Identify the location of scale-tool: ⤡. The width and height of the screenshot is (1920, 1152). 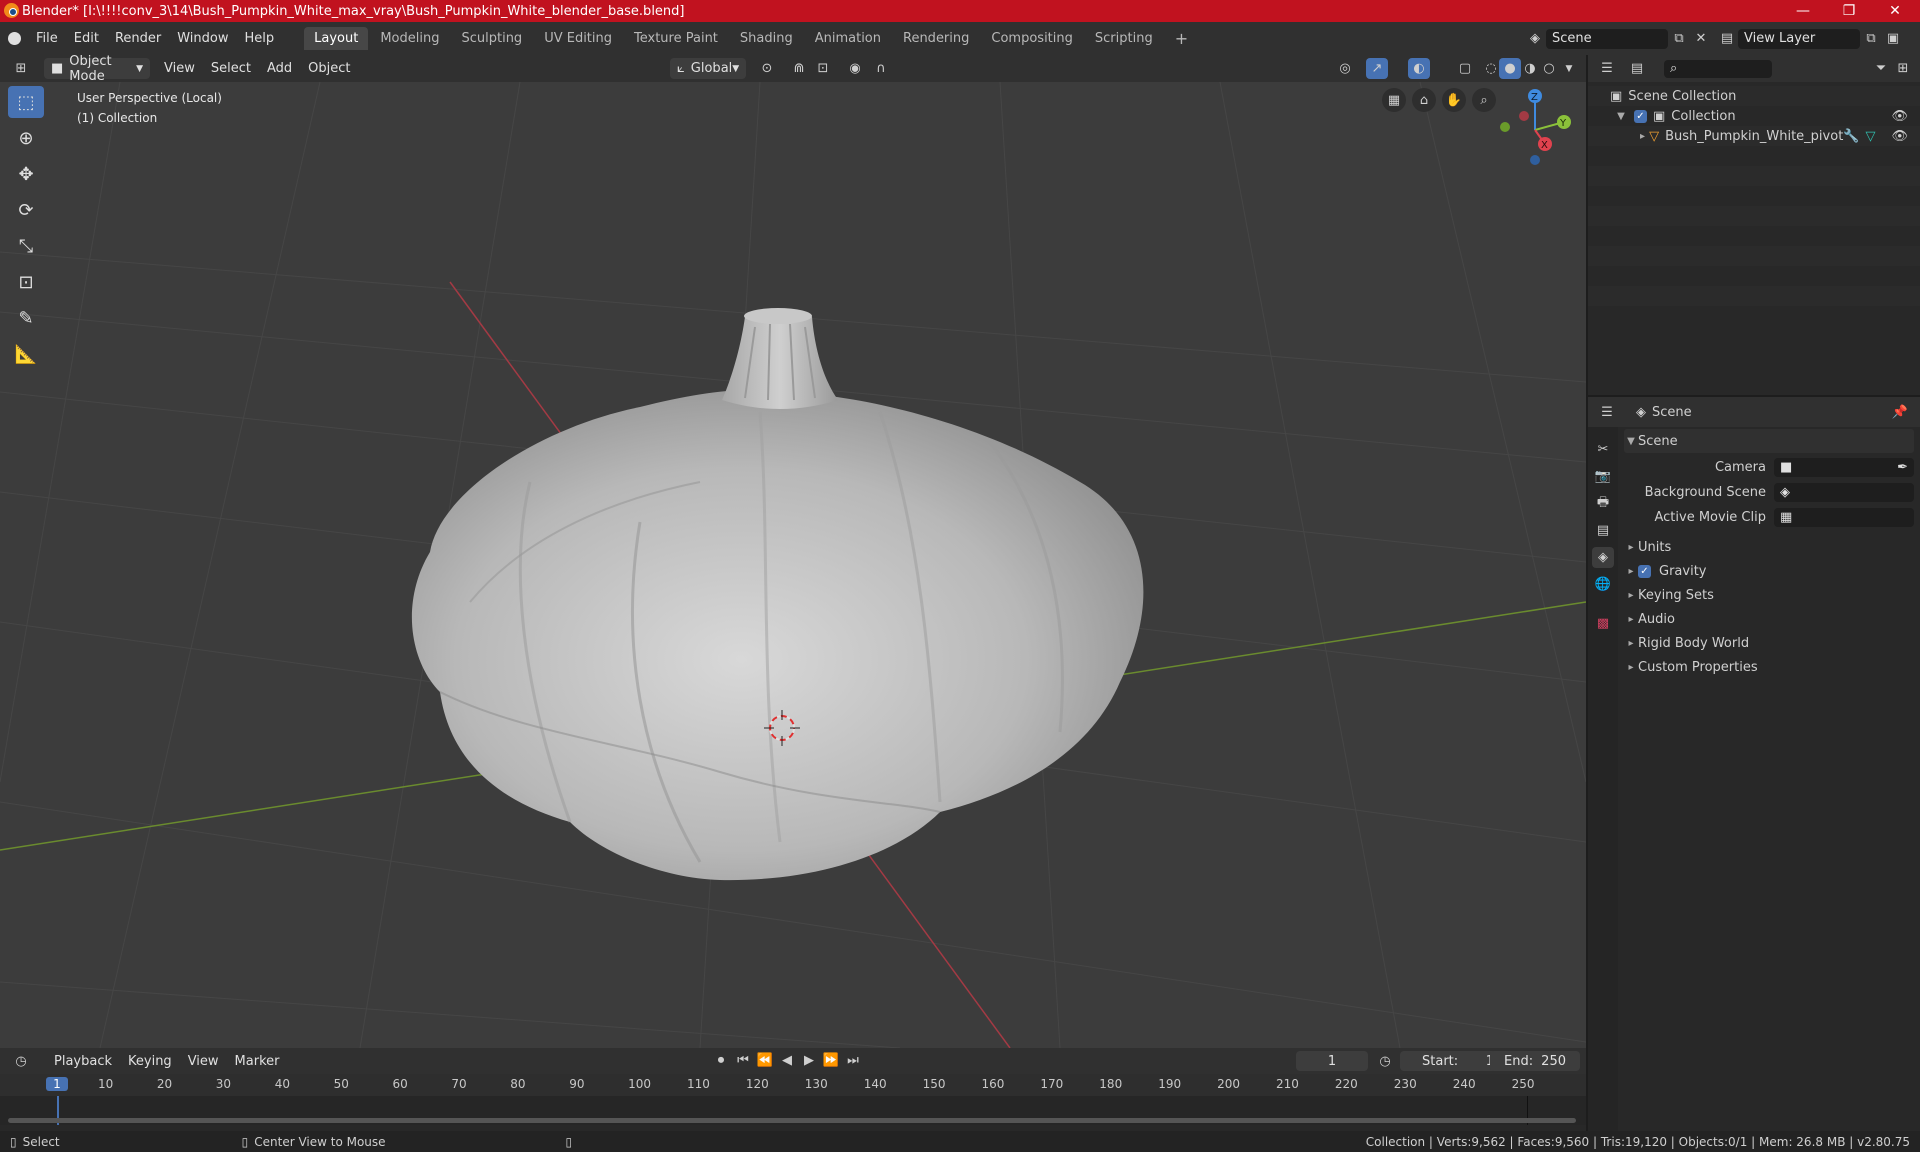
(26, 246).